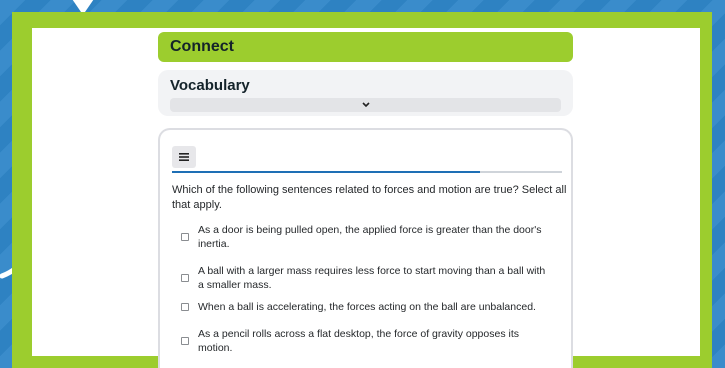 The height and width of the screenshot is (368, 725). Describe the element at coordinates (365, 47) in the screenshot. I see `section-header: Connect` at that location.